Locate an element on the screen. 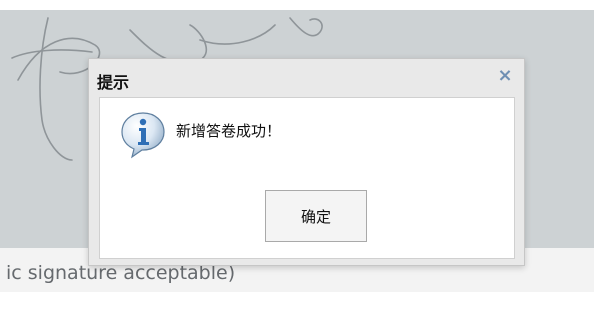  close-icon: × is located at coordinates (505, 76).